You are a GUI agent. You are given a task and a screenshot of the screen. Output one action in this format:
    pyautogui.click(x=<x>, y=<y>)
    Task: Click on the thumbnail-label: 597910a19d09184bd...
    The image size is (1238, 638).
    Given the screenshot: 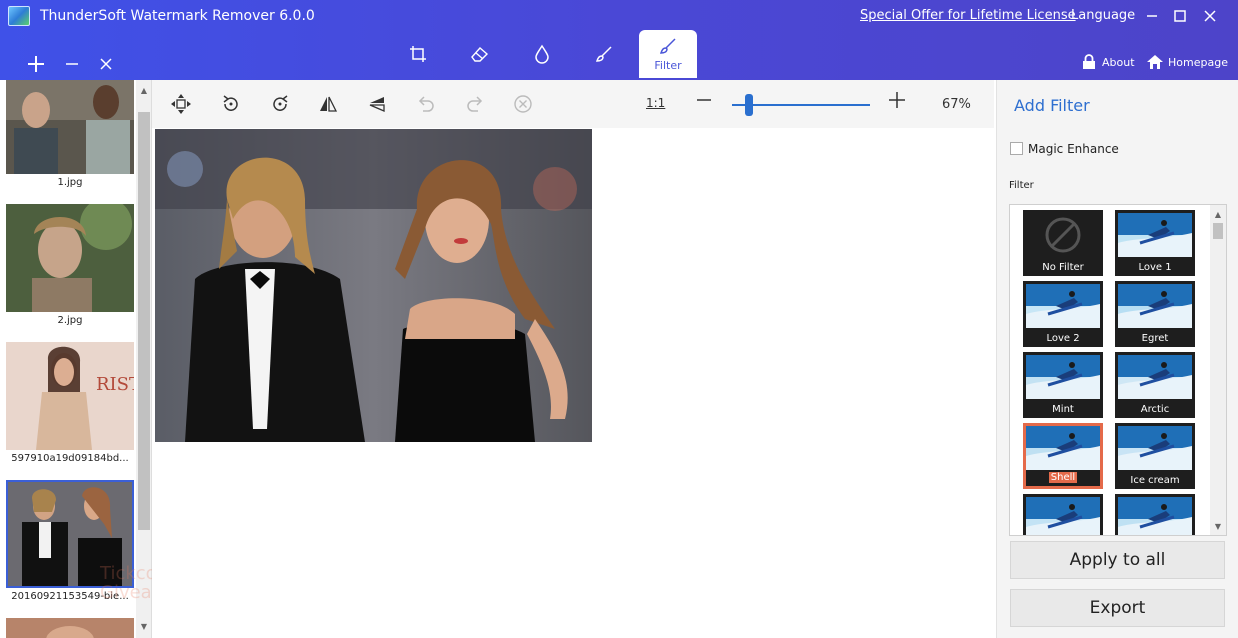 What is the action you would take?
    pyautogui.click(x=70, y=458)
    